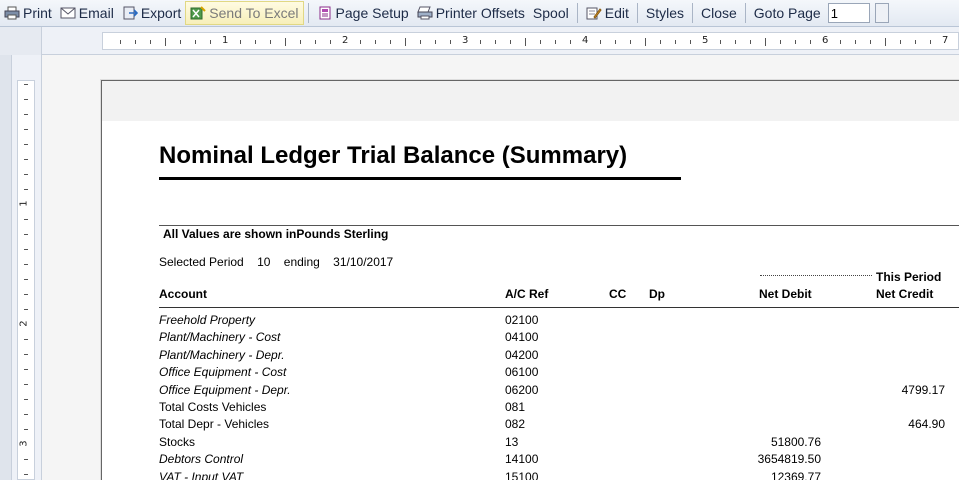 The width and height of the screenshot is (959, 480). I want to click on ac-ref-cell: 13, so click(512, 441).